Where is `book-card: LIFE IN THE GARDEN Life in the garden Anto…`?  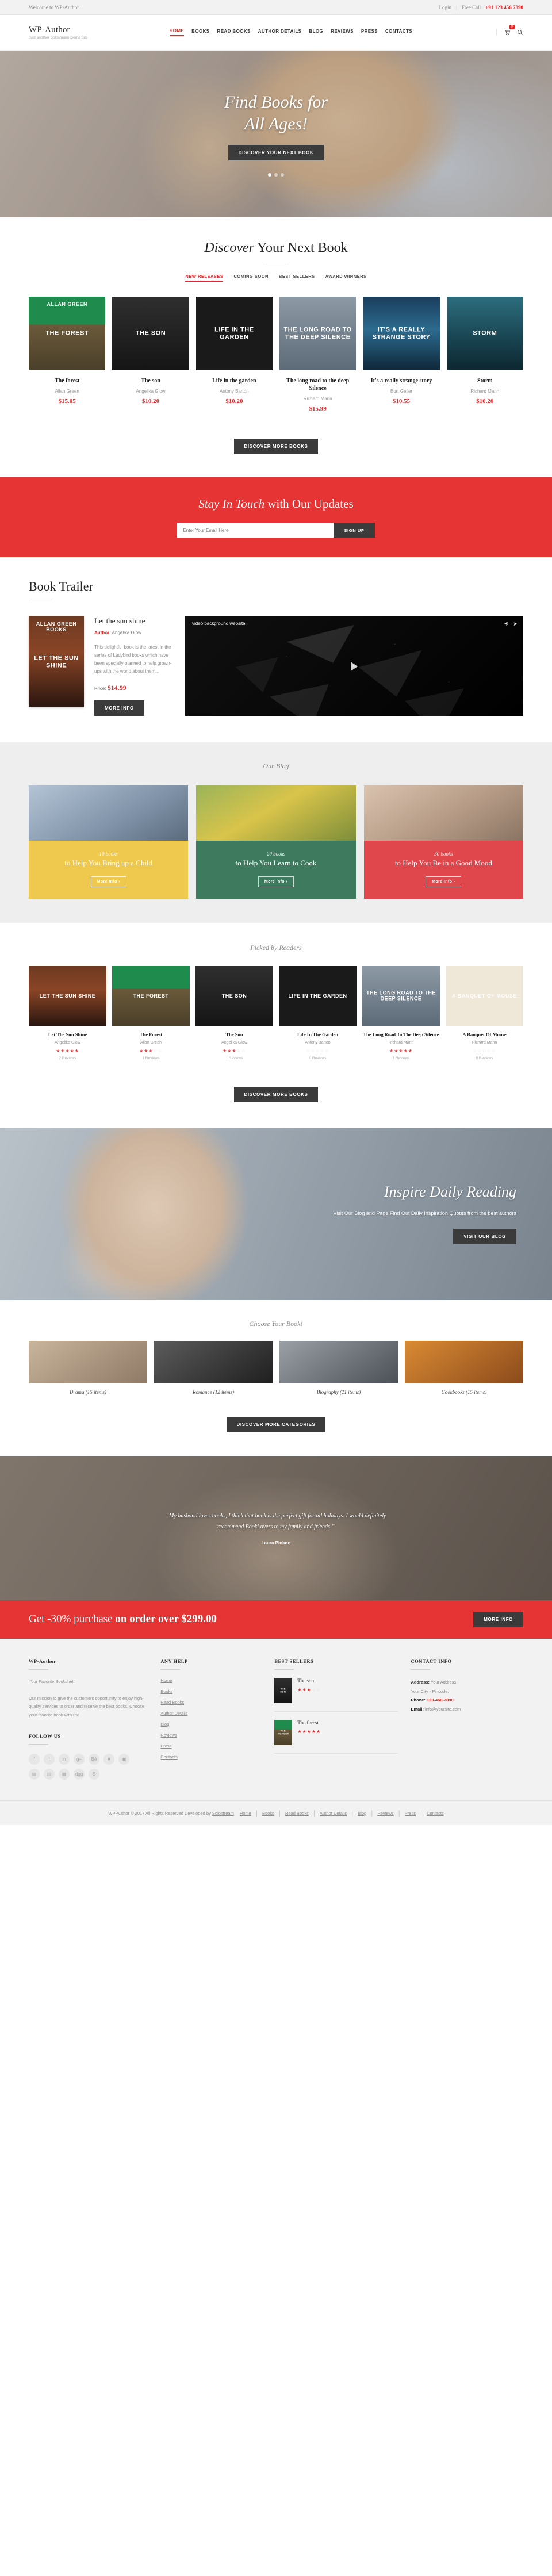 book-card: LIFE IN THE GARDEN Life in the garden Anto… is located at coordinates (234, 354).